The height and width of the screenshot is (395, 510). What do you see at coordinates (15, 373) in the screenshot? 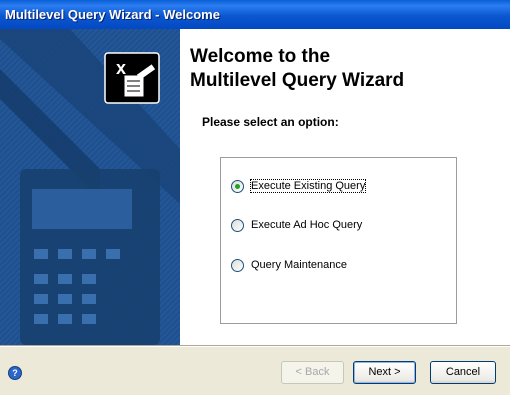
I see `help-icon: ?` at bounding box center [15, 373].